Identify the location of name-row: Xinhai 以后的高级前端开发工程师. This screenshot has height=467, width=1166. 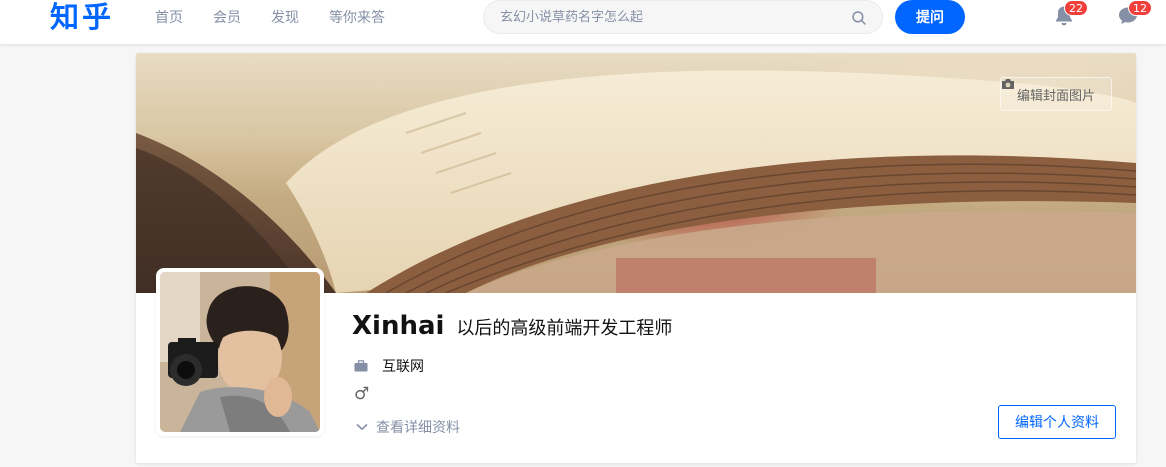
(512, 326).